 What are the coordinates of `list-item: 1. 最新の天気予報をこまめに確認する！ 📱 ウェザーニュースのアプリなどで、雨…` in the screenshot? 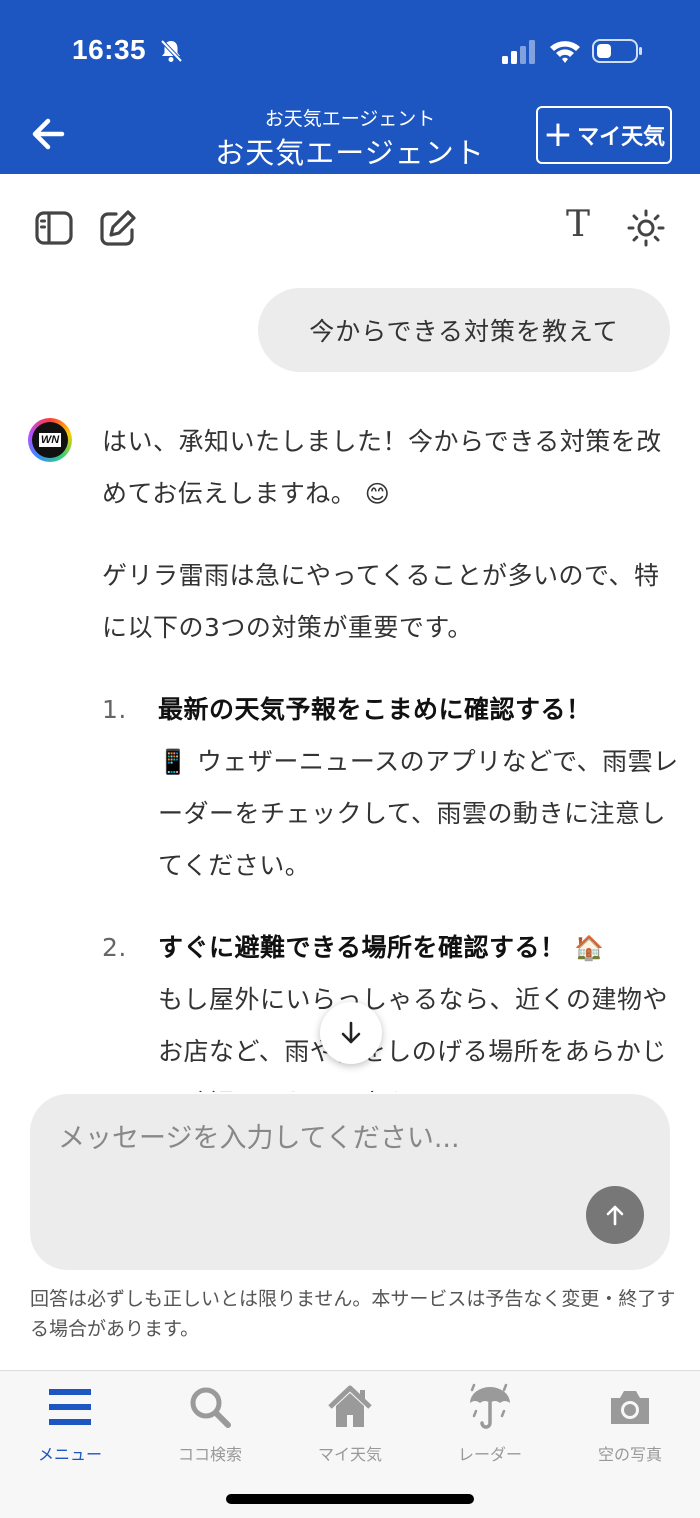 It's located at (392, 788).